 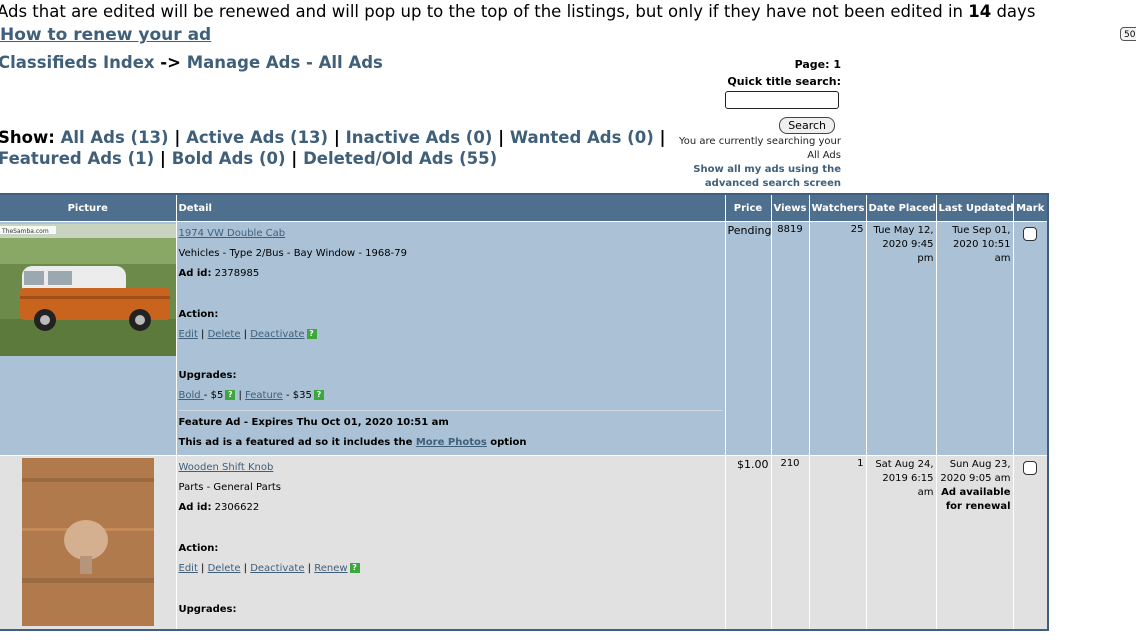 I want to click on header-mark: Mark, so click(x=1030, y=207).